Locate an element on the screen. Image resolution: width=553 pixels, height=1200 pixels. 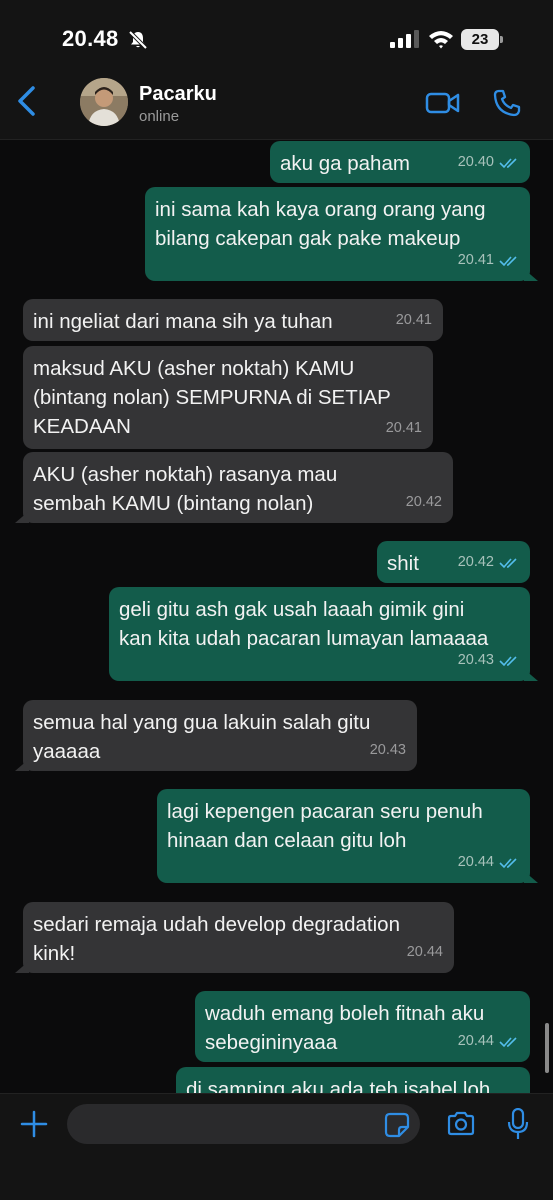
message-bubble: ini ngeliat dari mana sih ya tuhan 20.41 is located at coordinates (233, 320).